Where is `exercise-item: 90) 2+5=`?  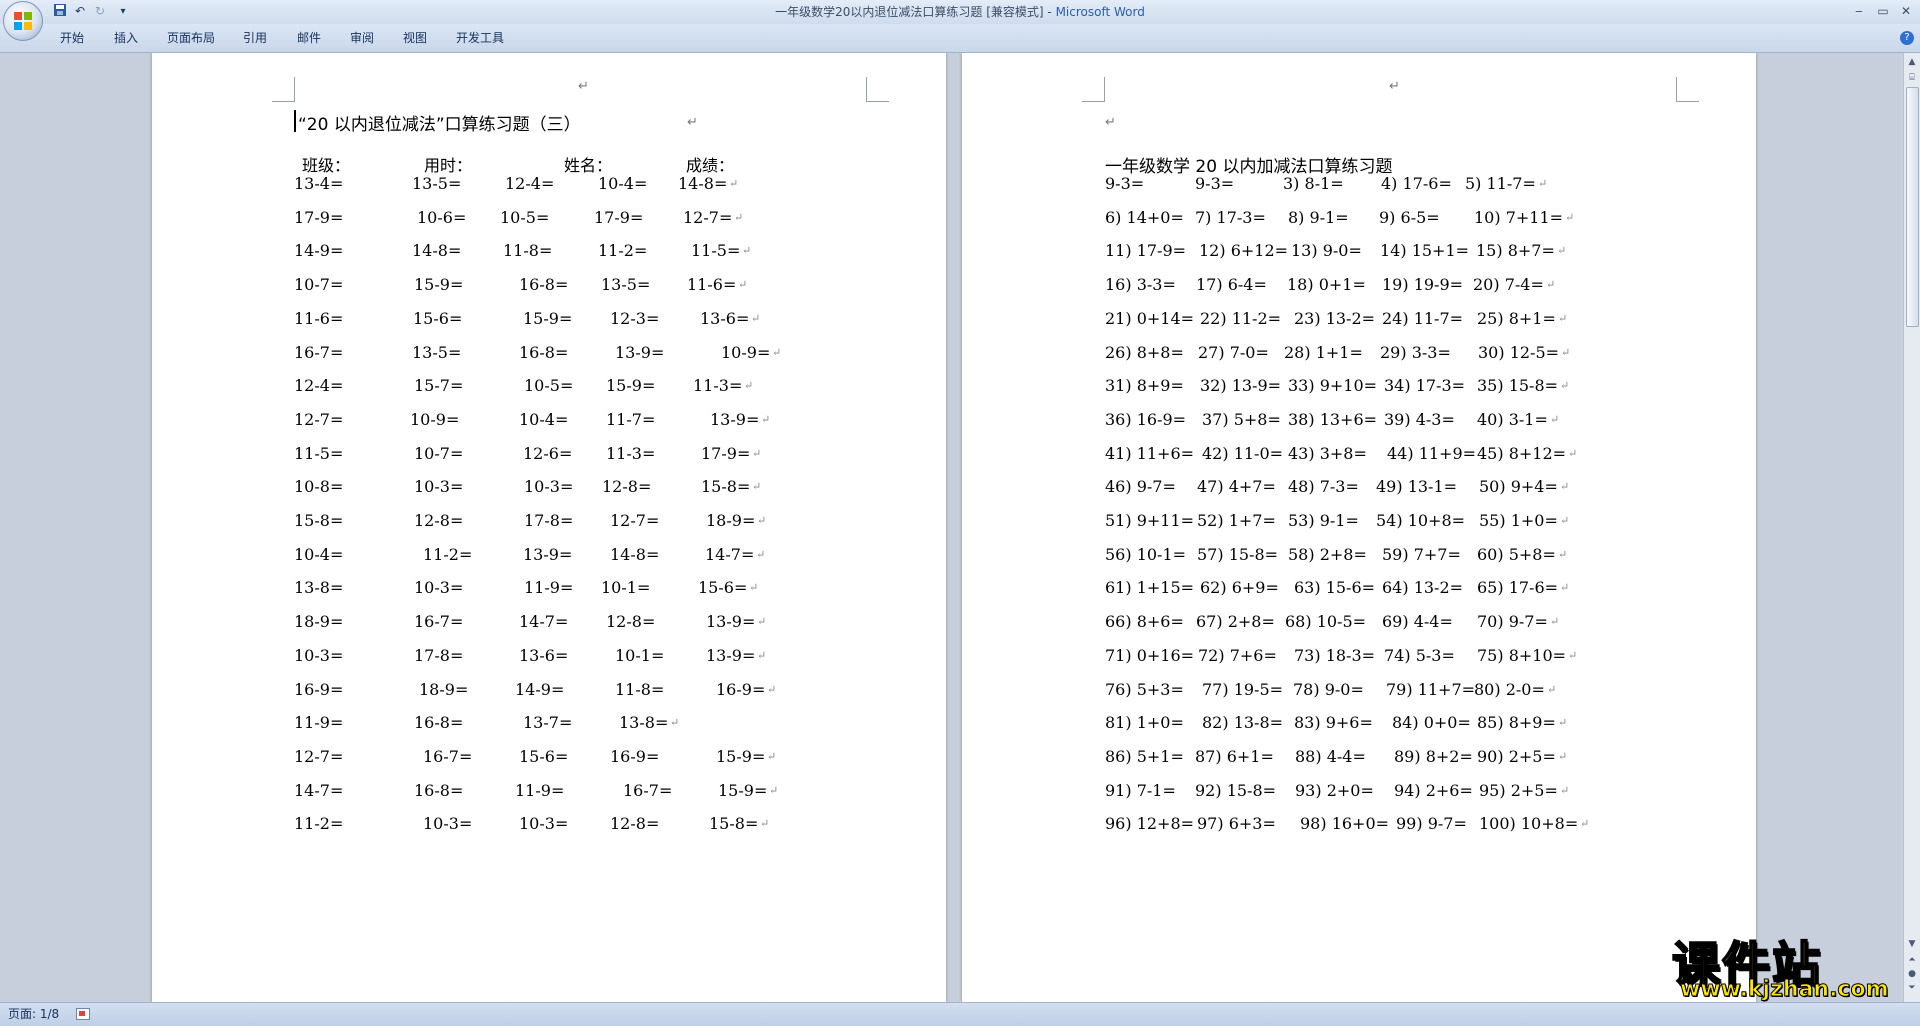
exercise-item: 90) 2+5= is located at coordinates (1516, 756).